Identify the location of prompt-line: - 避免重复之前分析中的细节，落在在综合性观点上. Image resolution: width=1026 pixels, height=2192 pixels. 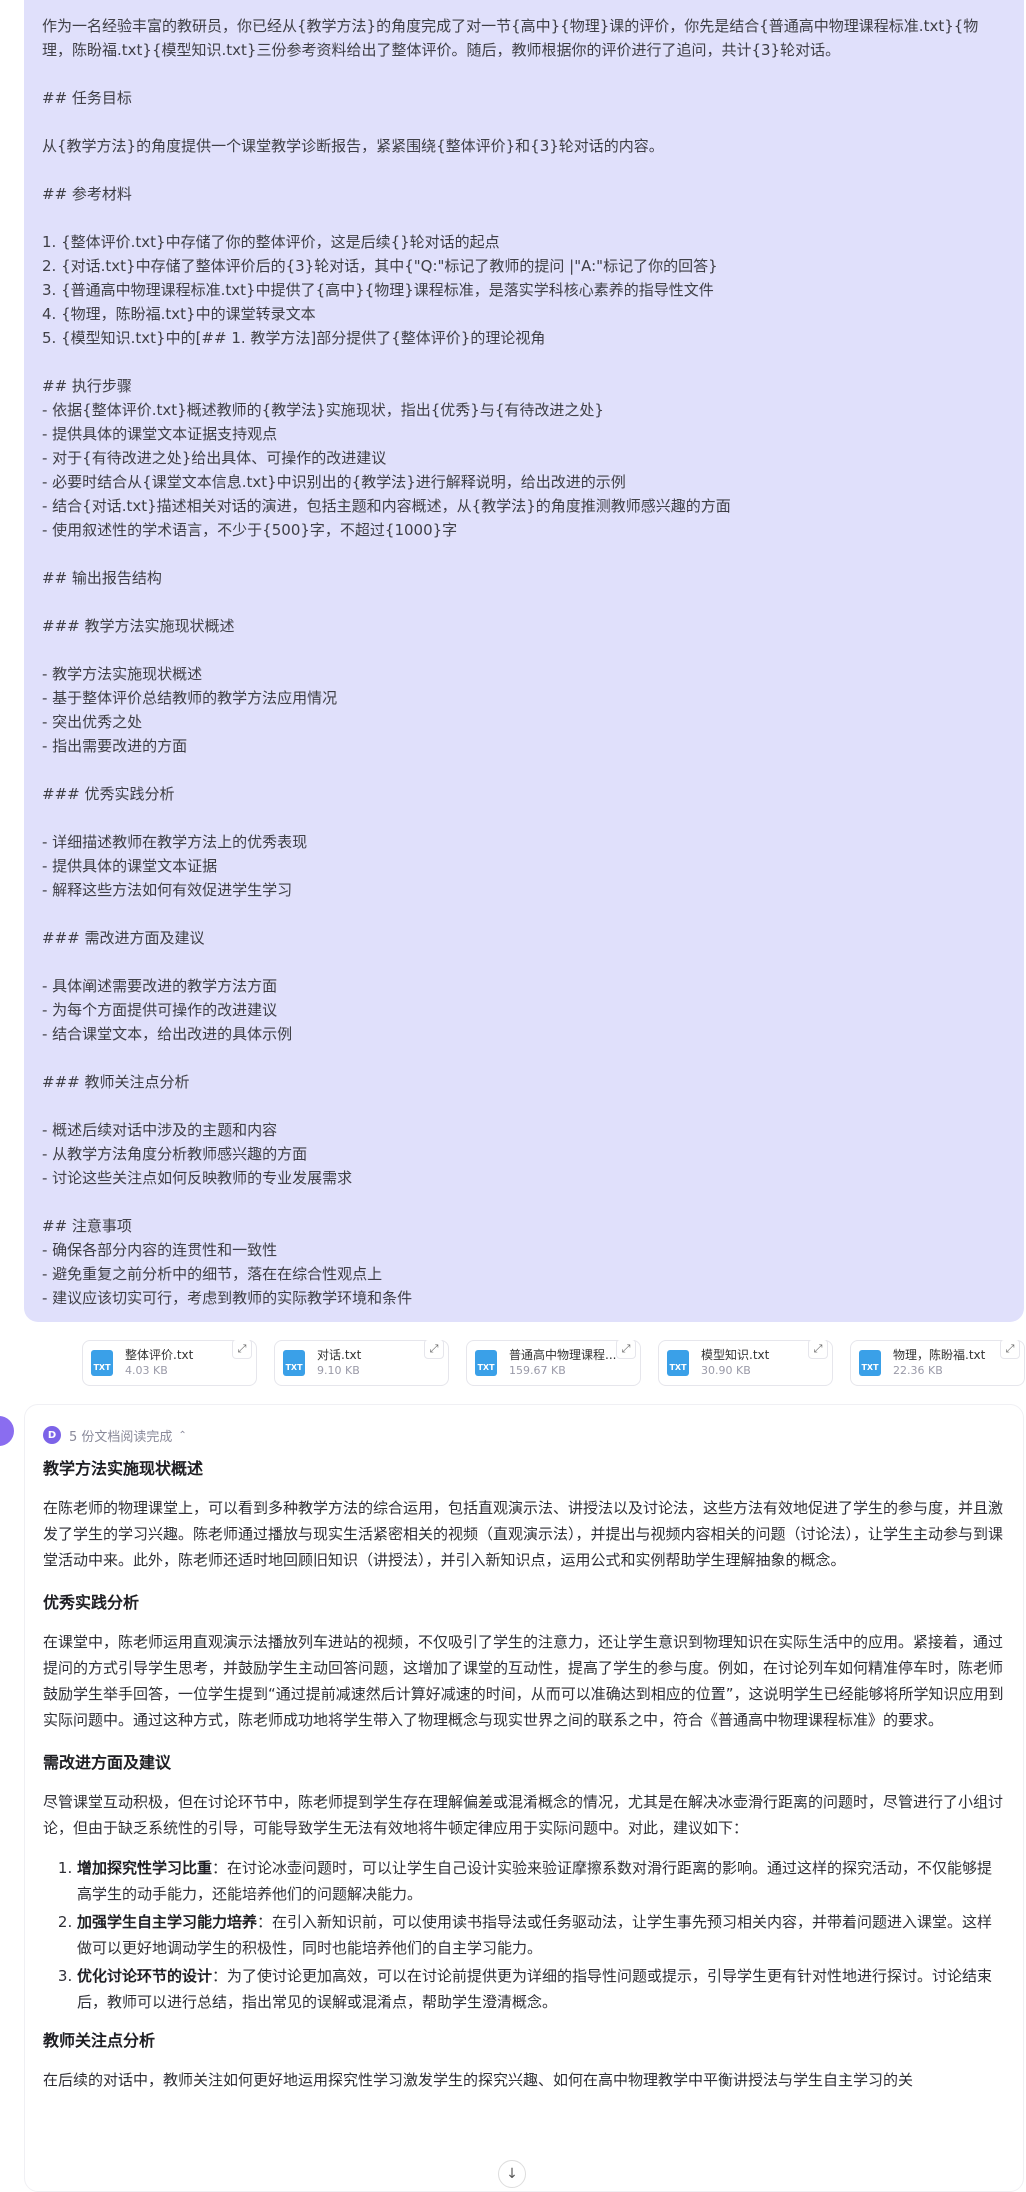
(212, 1274).